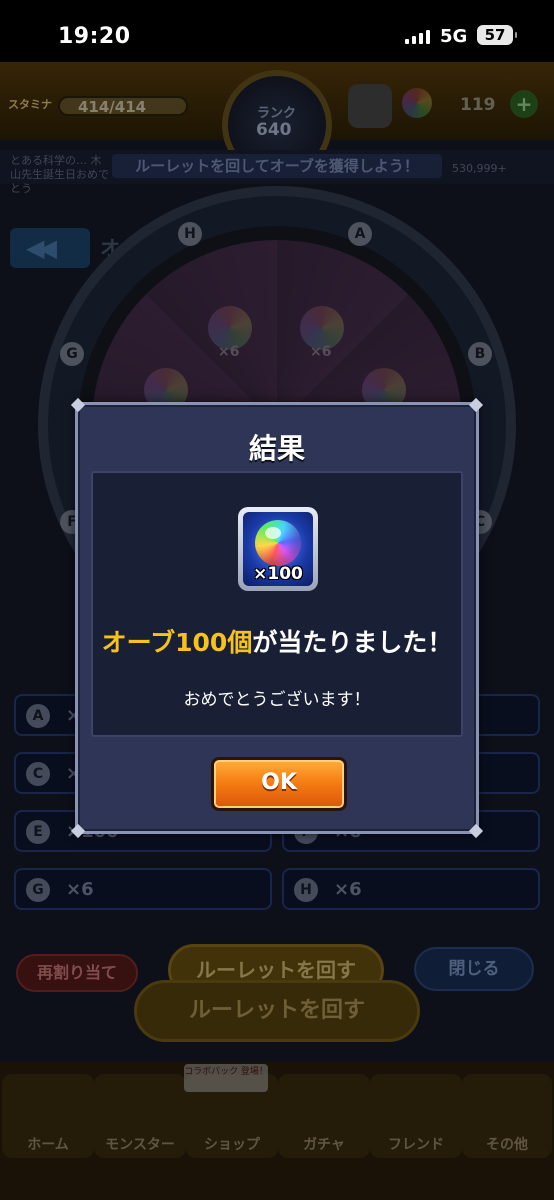 Image resolution: width=554 pixels, height=1200 pixels. Describe the element at coordinates (94, 36) in the screenshot. I see `status-time: 19:20` at that location.